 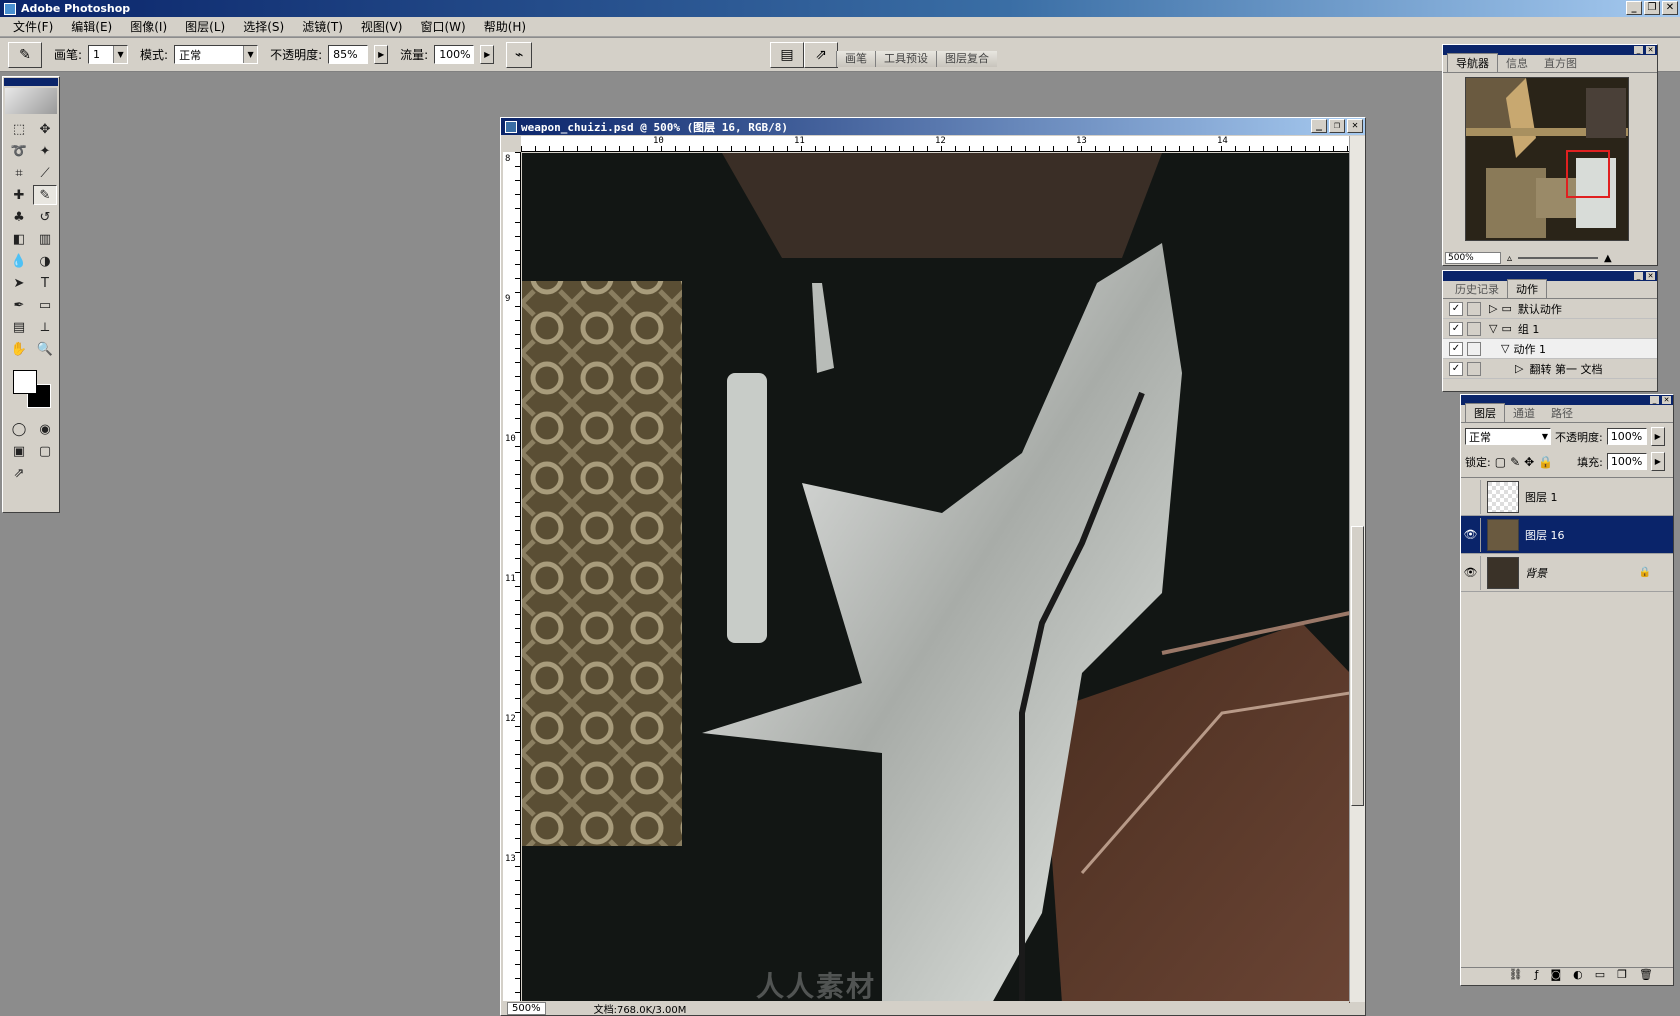 What do you see at coordinates (1547, 159) in the screenshot?
I see `navigator-preview` at bounding box center [1547, 159].